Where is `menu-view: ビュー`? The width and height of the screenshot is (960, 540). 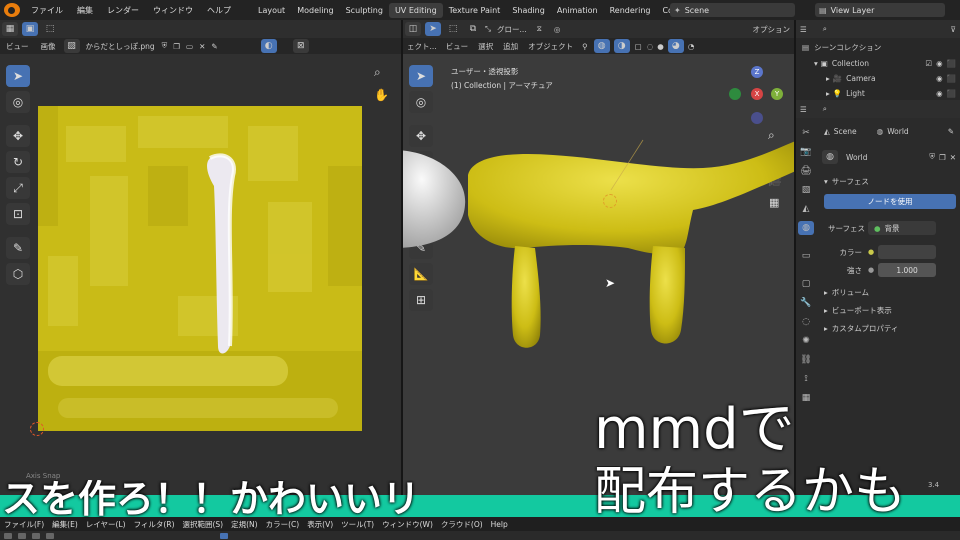 menu-view: ビュー is located at coordinates (17, 46).